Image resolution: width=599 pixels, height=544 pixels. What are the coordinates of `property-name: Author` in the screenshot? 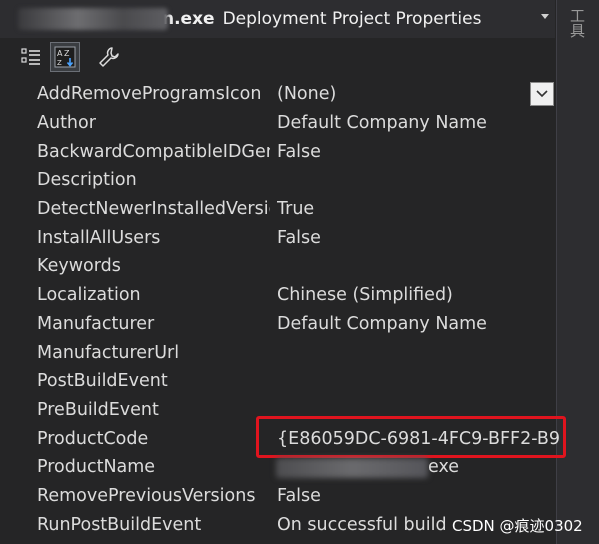 It's located at (66, 123).